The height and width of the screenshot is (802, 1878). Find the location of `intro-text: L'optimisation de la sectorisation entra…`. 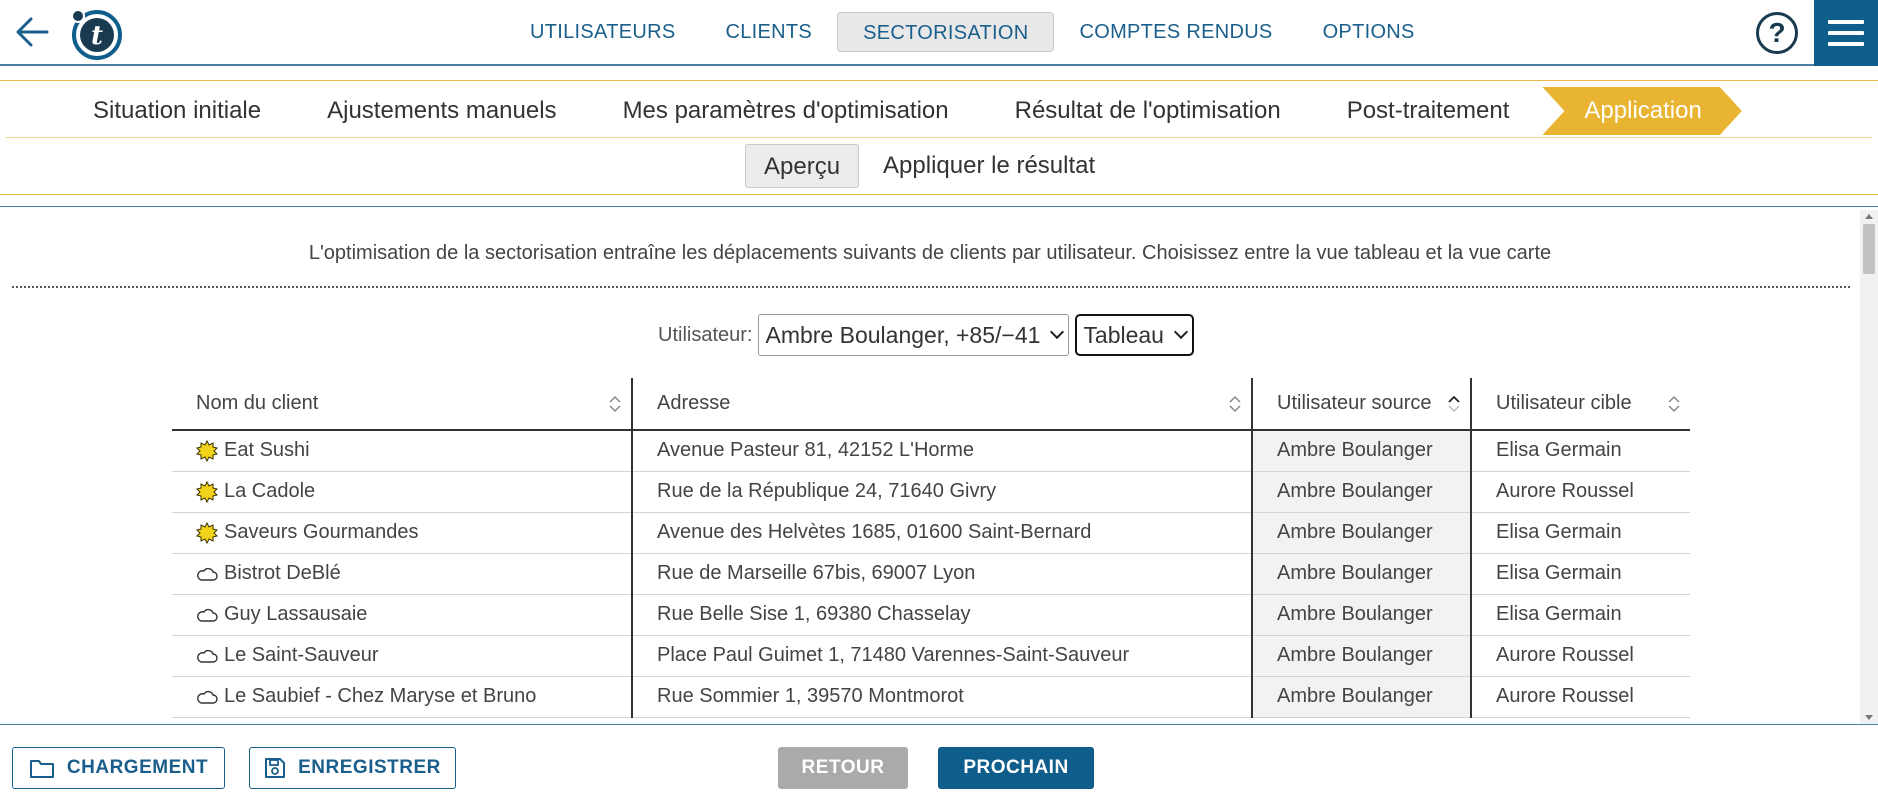

intro-text: L'optimisation de la sectorisation entra… is located at coordinates (930, 253).